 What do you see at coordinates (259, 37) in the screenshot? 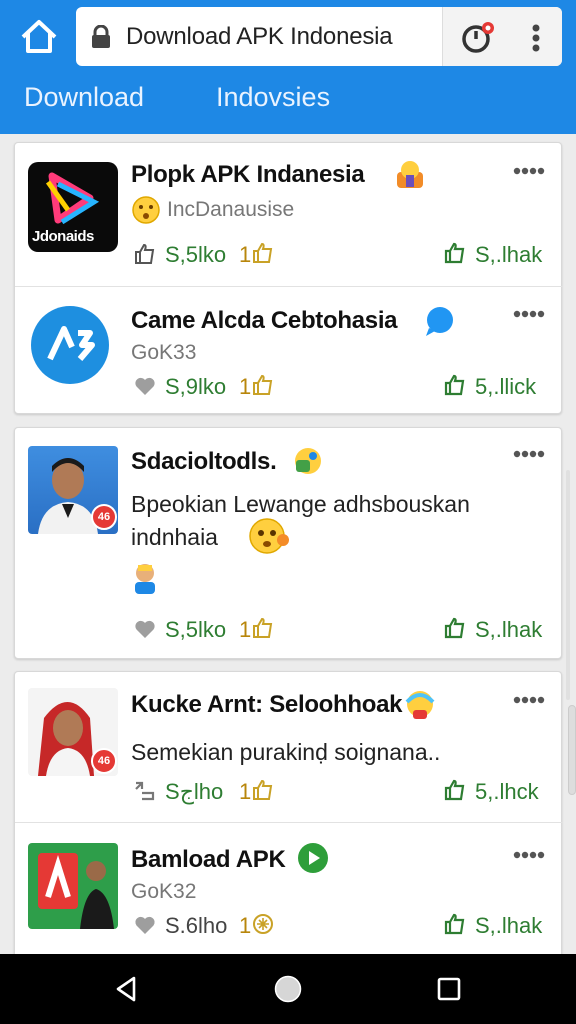
I see `url-text: Download APK Indonesia` at bounding box center [259, 37].